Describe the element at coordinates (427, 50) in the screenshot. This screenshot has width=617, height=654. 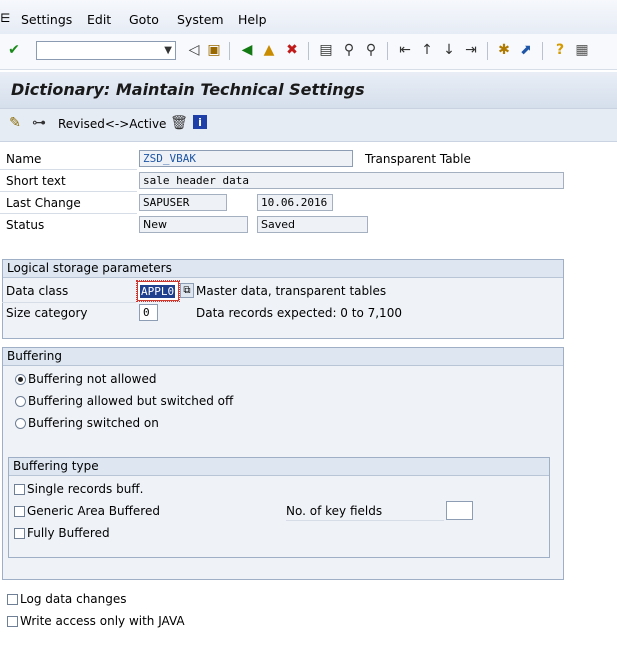
I see `prev-page-icon: ↑` at that location.